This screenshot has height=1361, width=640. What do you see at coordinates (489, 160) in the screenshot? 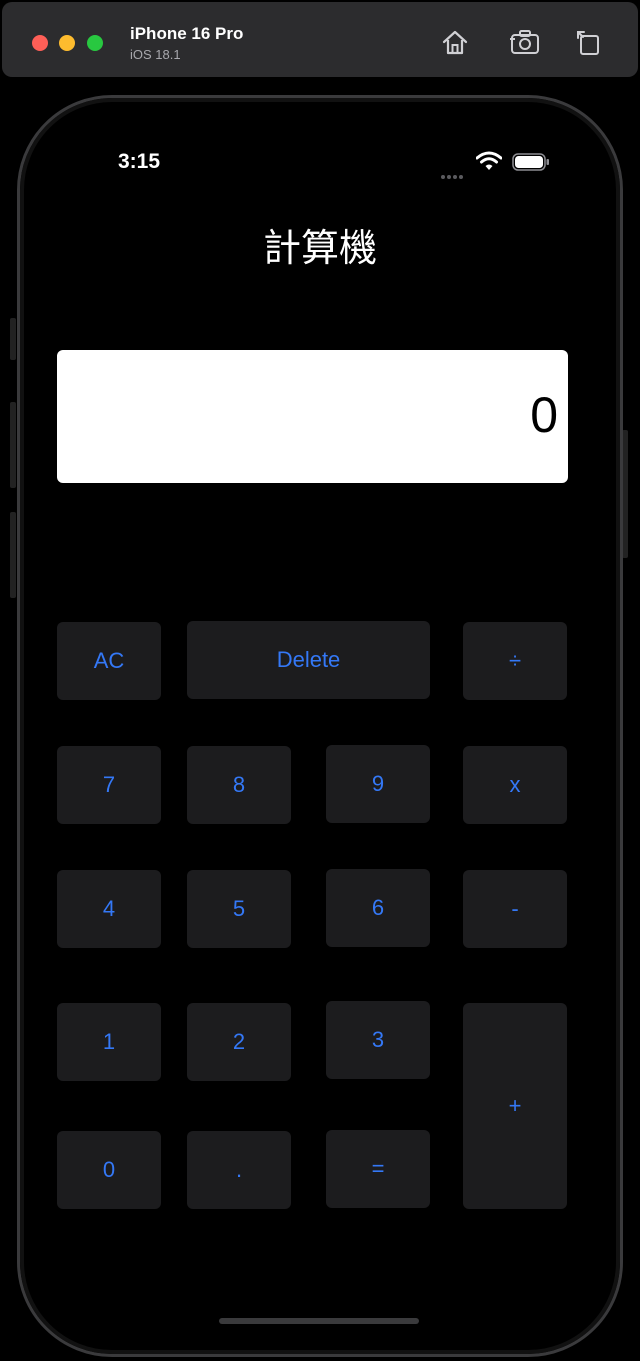
I see `wifi-icon` at bounding box center [489, 160].